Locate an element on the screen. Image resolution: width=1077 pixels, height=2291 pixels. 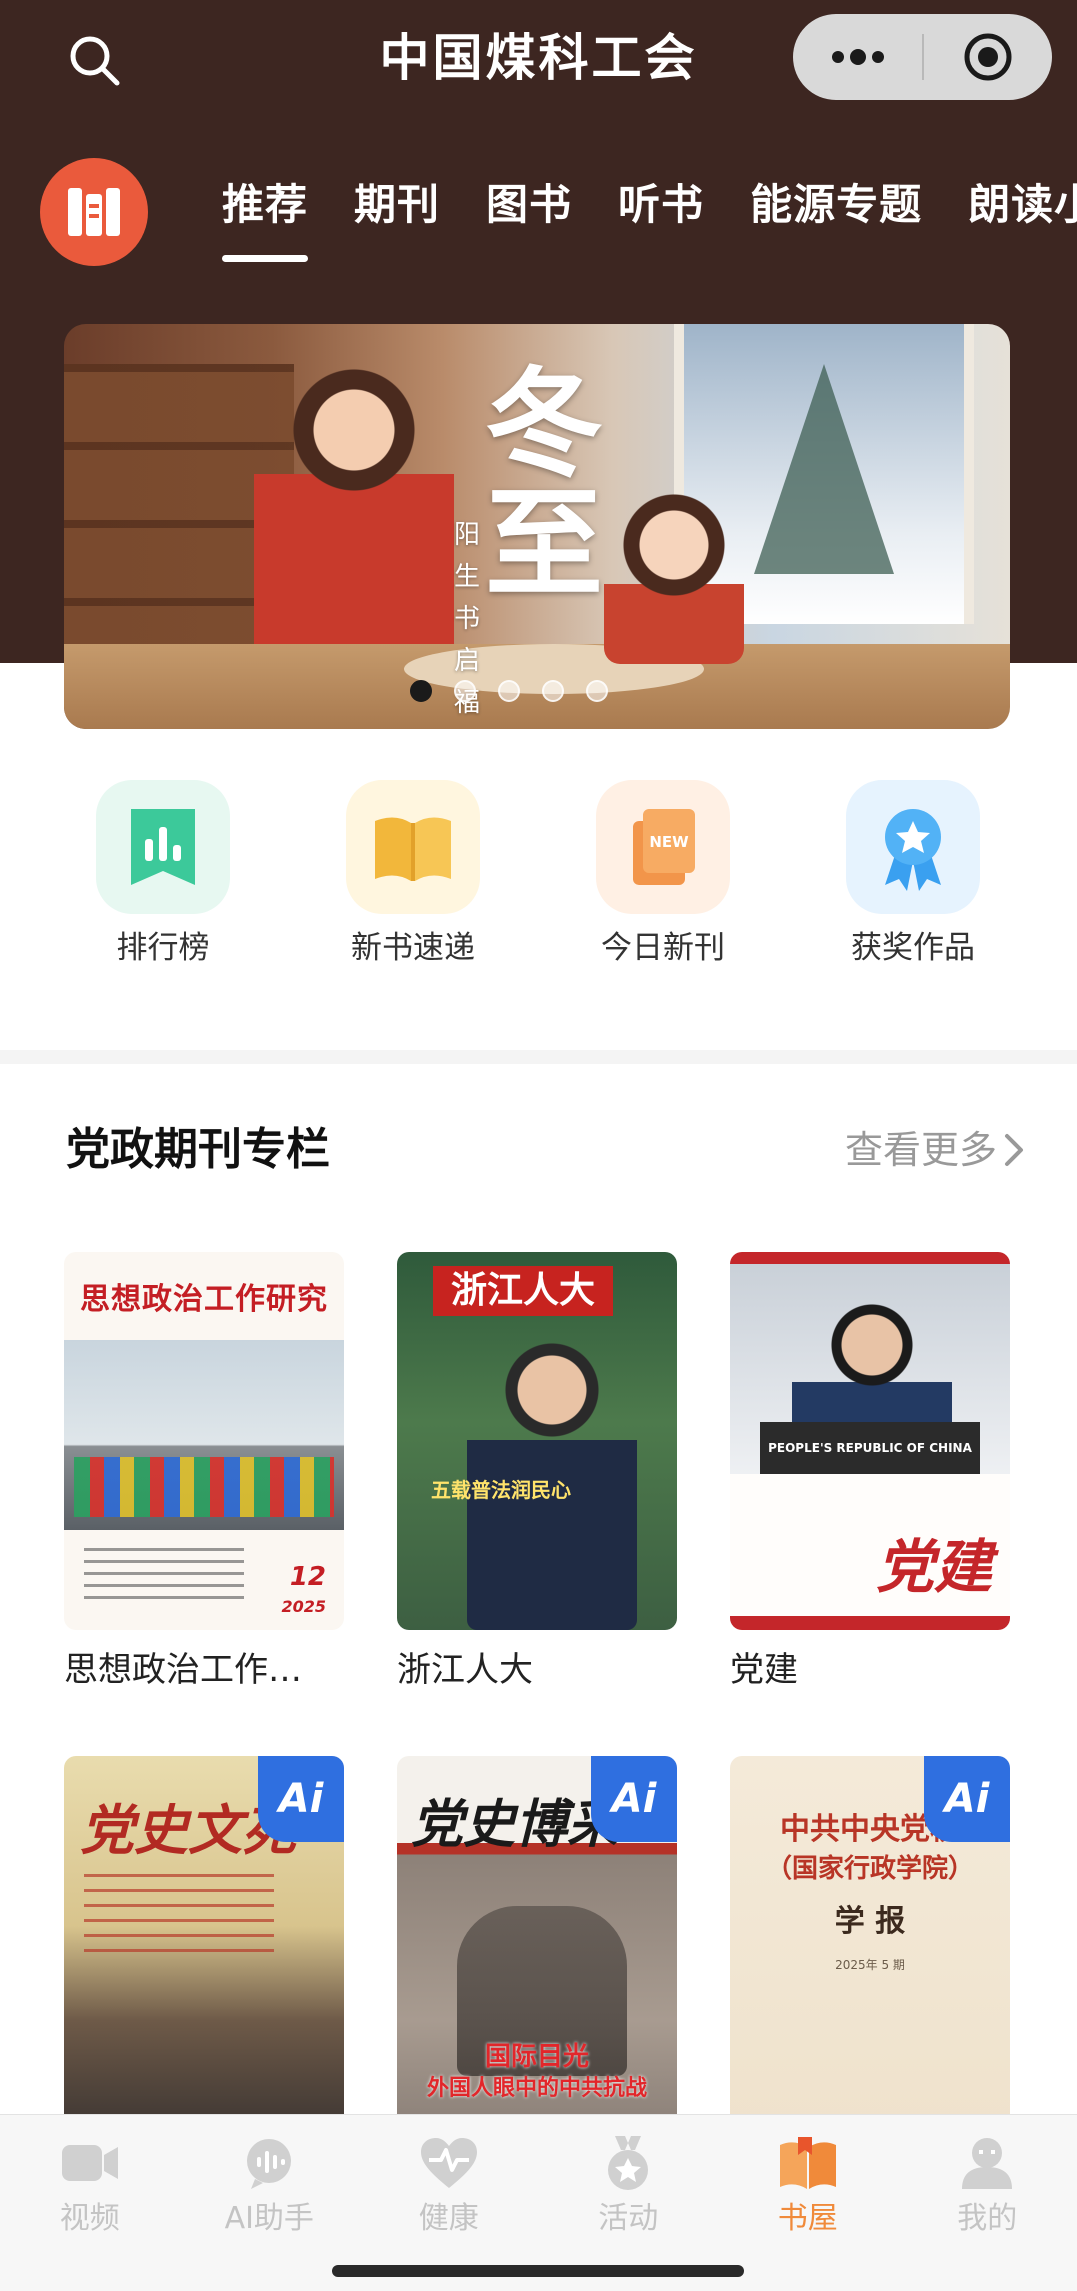
cover-masthead: 浙江人大 is located at coordinates (523, 1291).